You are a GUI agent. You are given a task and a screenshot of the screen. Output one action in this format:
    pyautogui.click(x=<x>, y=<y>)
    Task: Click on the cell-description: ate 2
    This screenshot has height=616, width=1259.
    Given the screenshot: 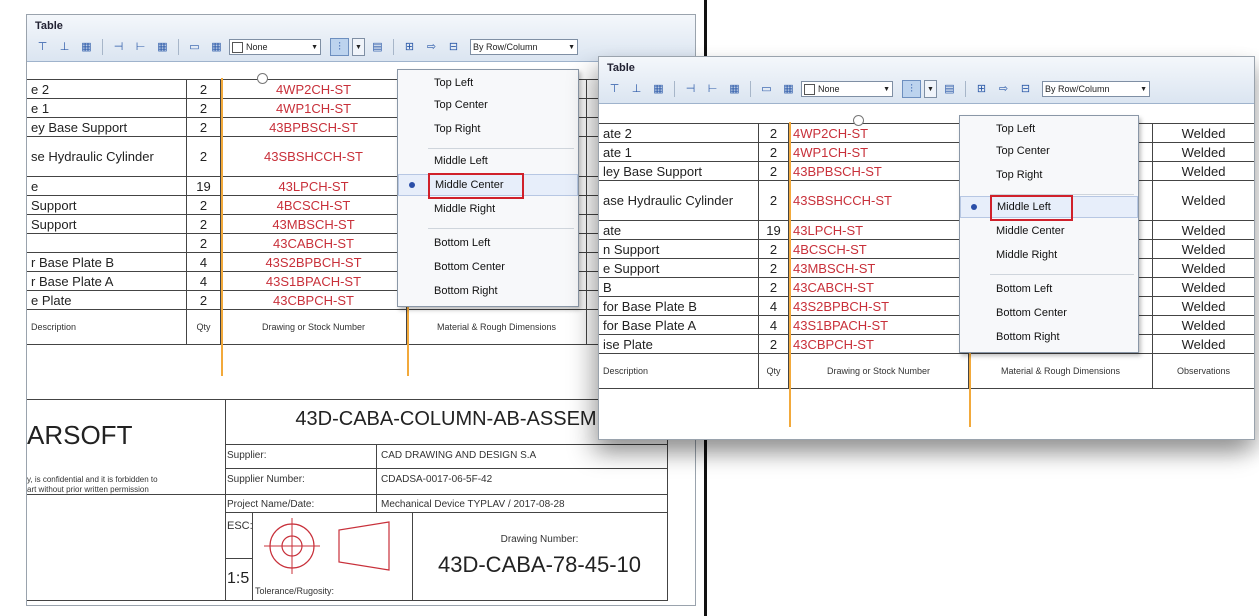 What is the action you would take?
    pyautogui.click(x=679, y=133)
    